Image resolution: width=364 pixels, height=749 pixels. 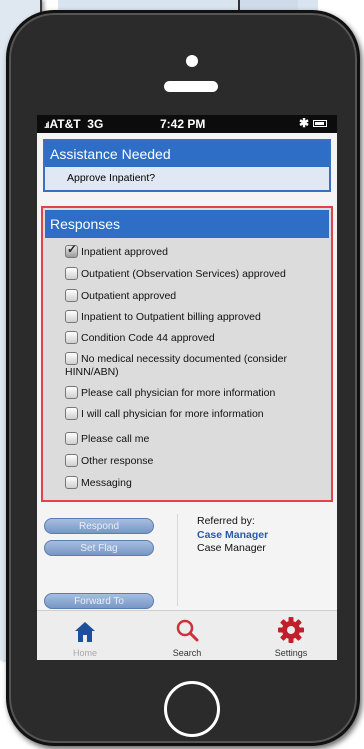 I want to click on set-flag-button: Set Flag, so click(x=99, y=548).